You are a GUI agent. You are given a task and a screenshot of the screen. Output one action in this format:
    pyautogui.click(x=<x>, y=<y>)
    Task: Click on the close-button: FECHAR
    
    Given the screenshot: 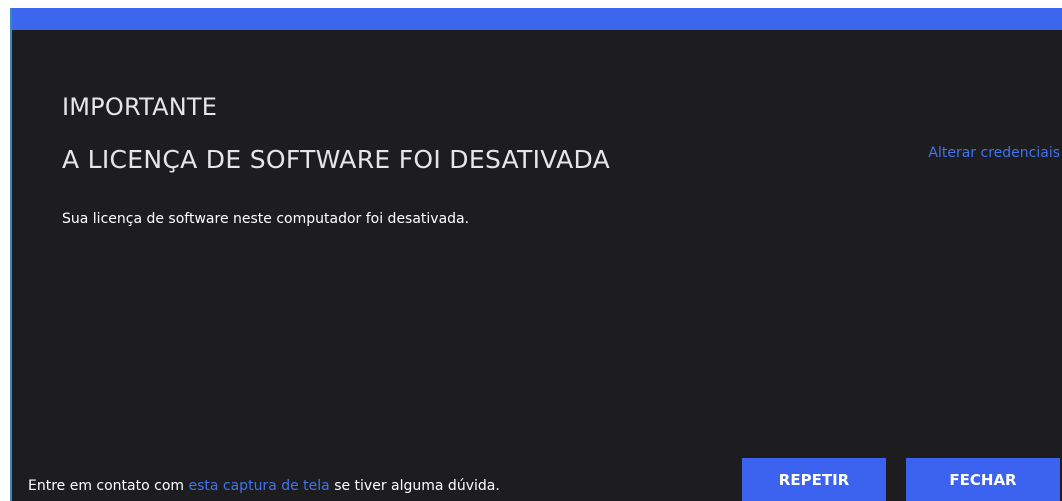 What is the action you would take?
    pyautogui.click(x=983, y=479)
    